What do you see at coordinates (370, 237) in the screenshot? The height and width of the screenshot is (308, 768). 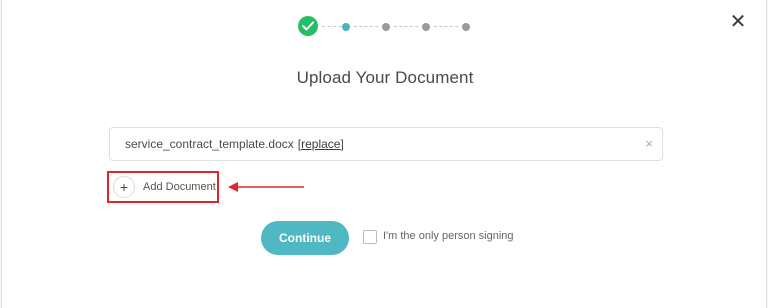 I see `only-signer-checkbox` at bounding box center [370, 237].